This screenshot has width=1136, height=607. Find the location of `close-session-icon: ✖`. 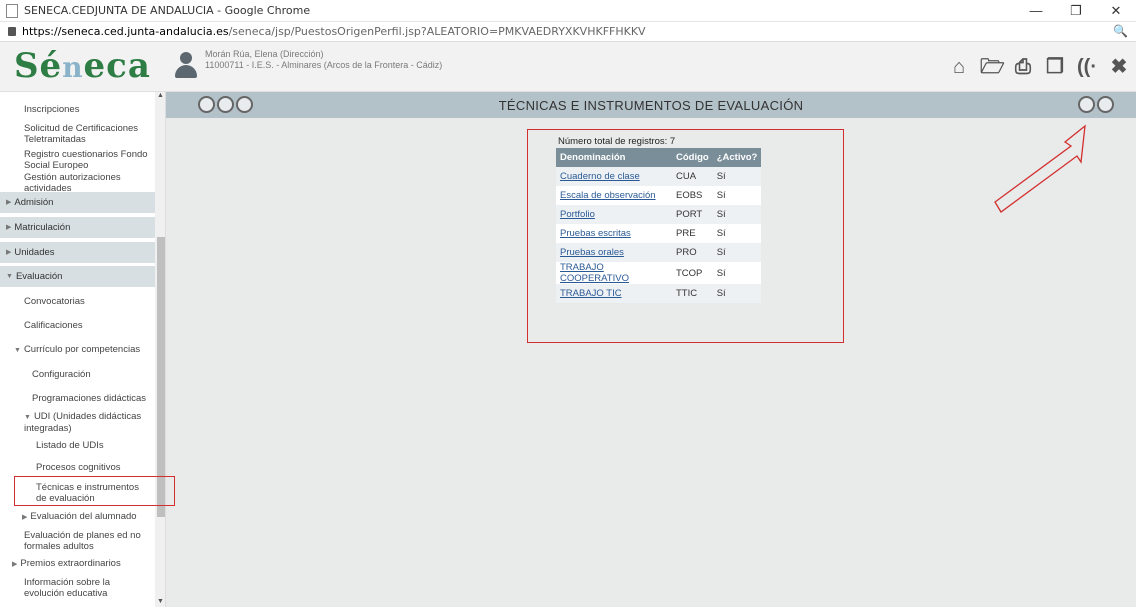

close-session-icon: ✖ is located at coordinates (1119, 67).